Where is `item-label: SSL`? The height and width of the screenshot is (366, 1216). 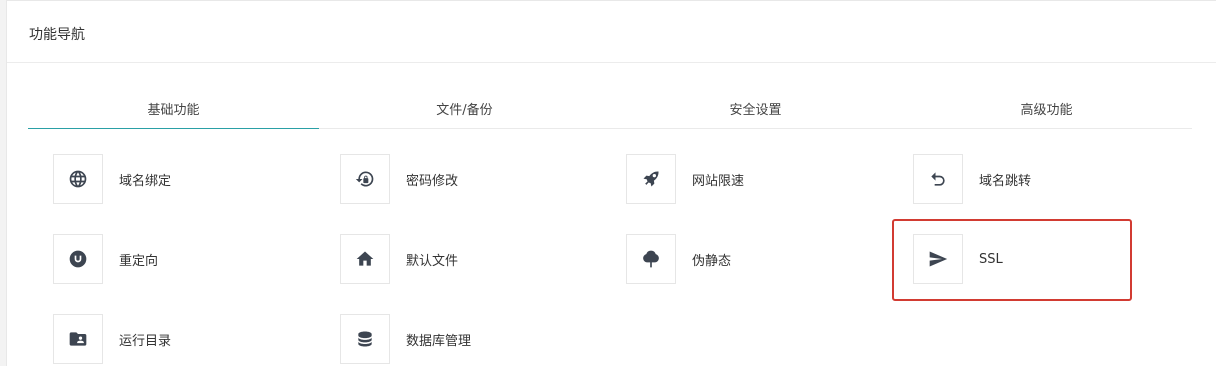 item-label: SSL is located at coordinates (991, 259).